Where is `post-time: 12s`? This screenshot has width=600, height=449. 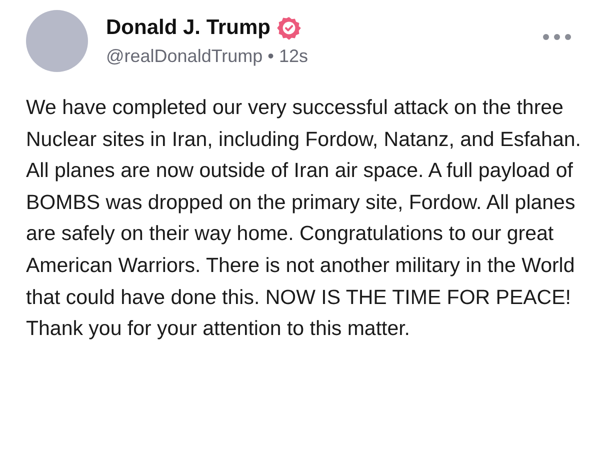 post-time: 12s is located at coordinates (293, 56).